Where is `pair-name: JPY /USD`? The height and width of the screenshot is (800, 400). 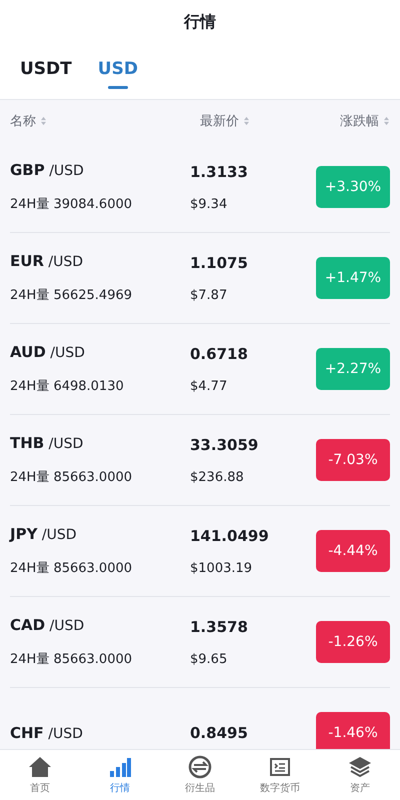
pair-name: JPY /USD is located at coordinates (44, 534).